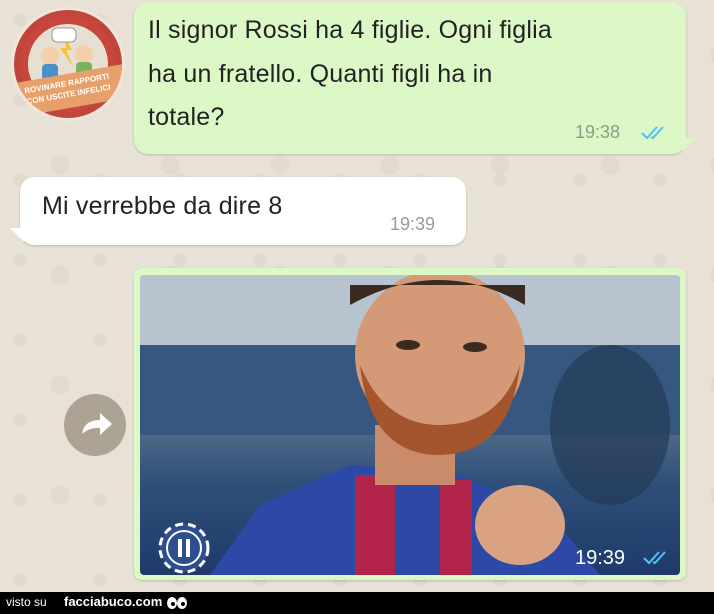 The width and height of the screenshot is (714, 614). I want to click on message-text-line: ha un fratello. Quanti figli ha in, so click(320, 74).